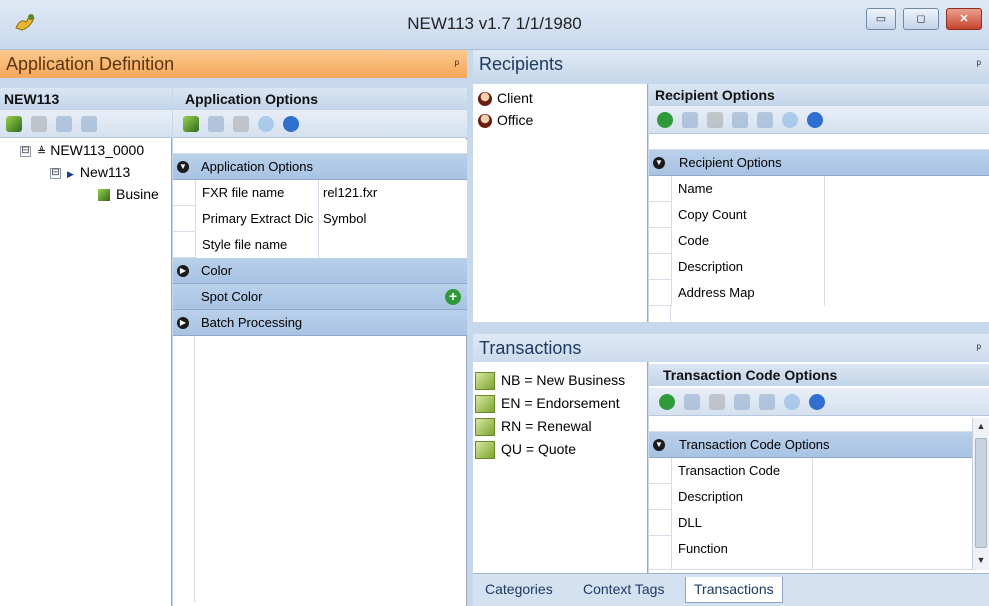 This screenshot has width=989, height=606. What do you see at coordinates (82, 150) in the screenshot?
I see `tree-item-root: ⊟ ≜ NEW113_0000` at bounding box center [82, 150].